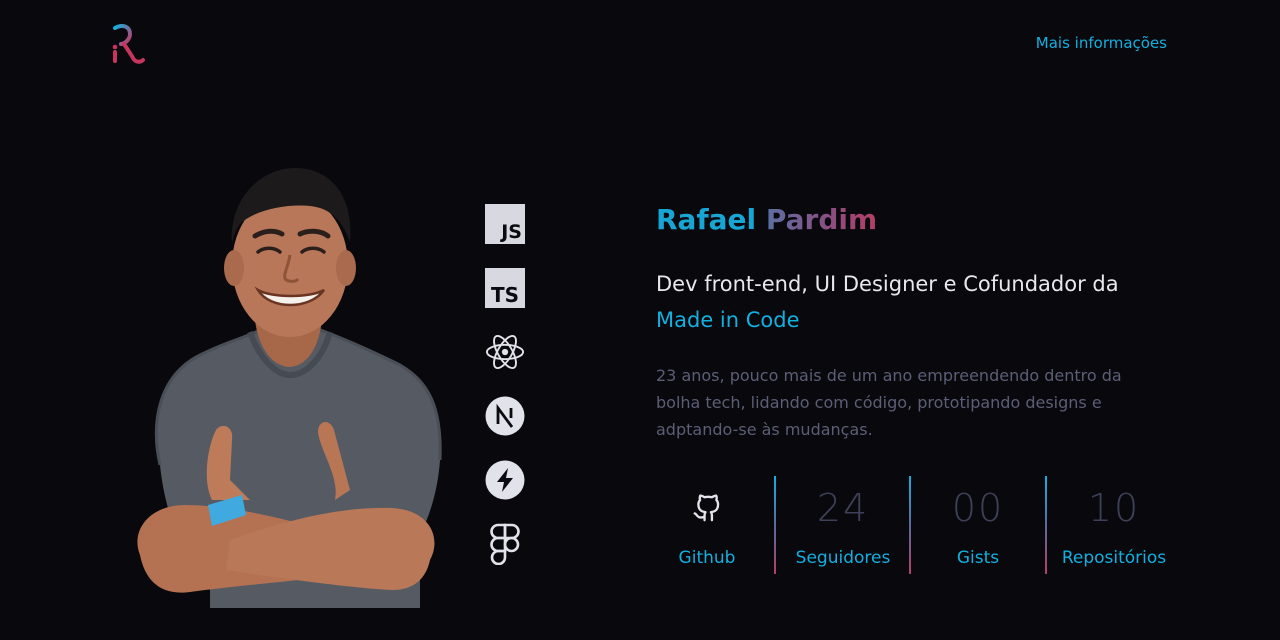 The height and width of the screenshot is (640, 1280). I want to click on stat-github: Github, so click(707, 525).